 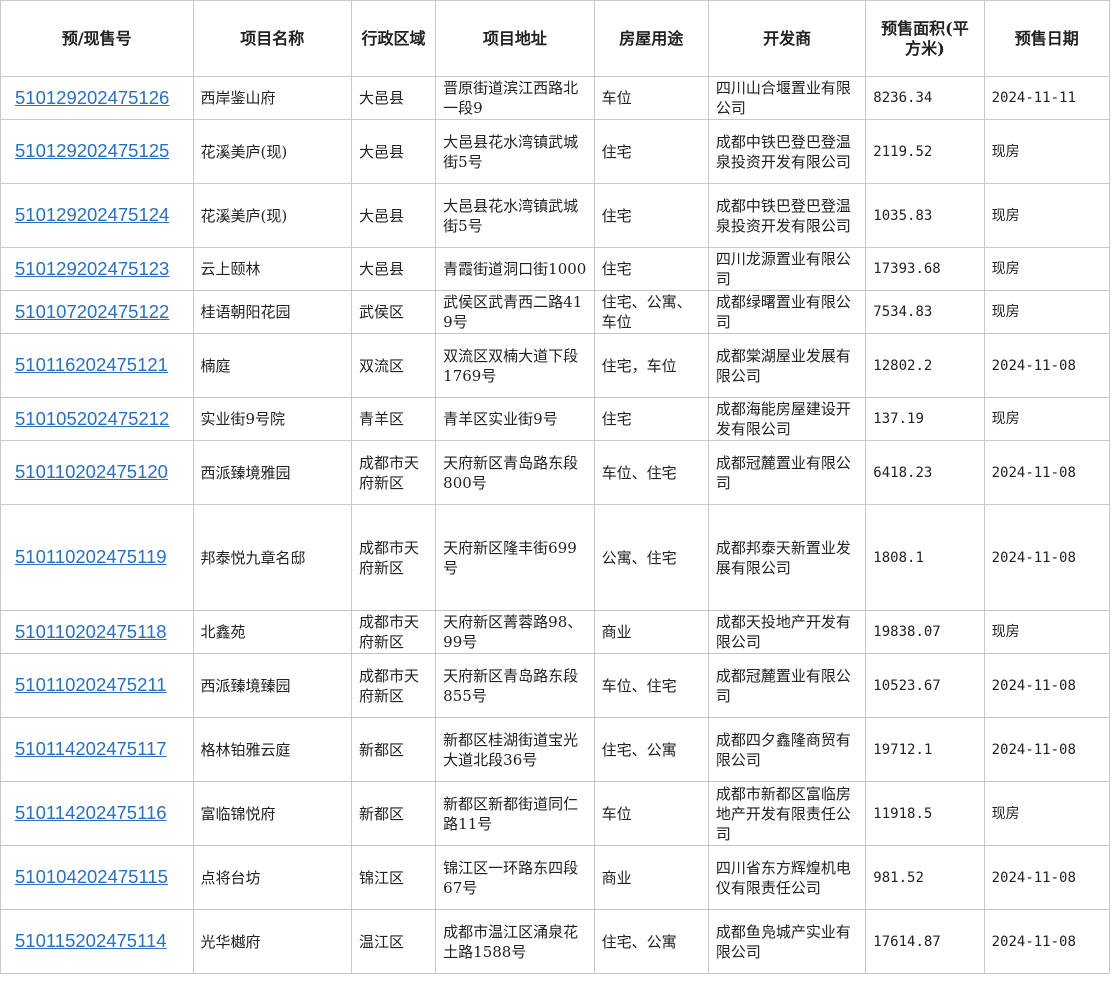 I want to click on presale-id-link: 510110202475211, so click(x=91, y=684).